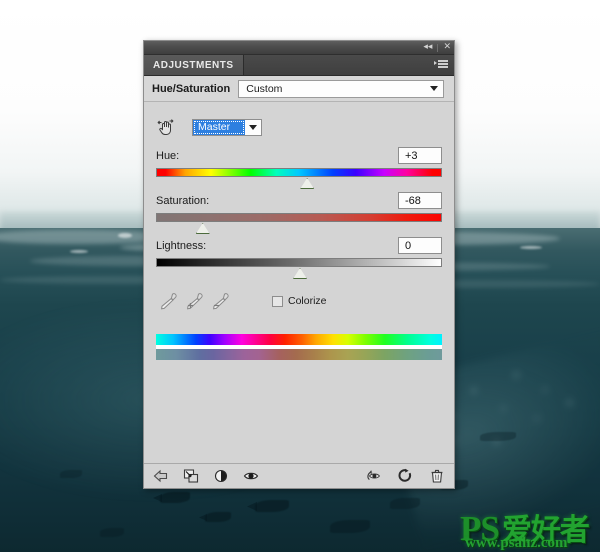 The width and height of the screenshot is (600, 552). I want to click on eyedropper-plus-icon, so click(194, 301).